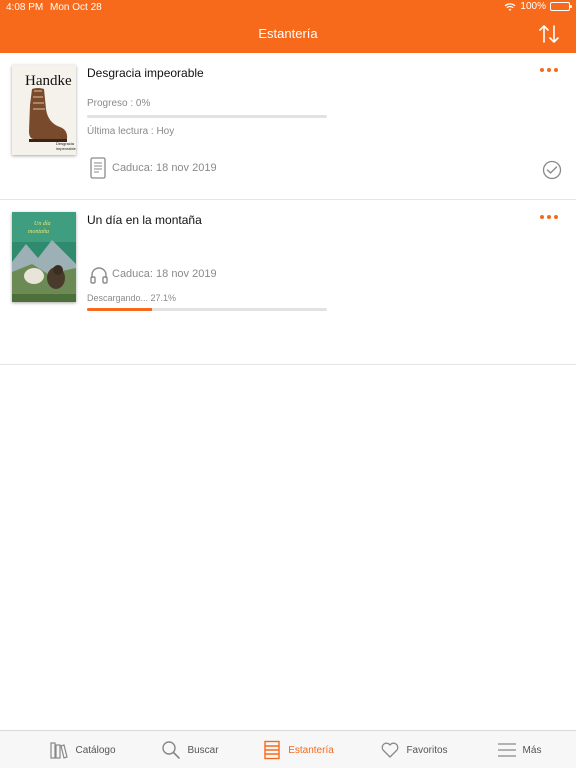 The height and width of the screenshot is (768, 576). What do you see at coordinates (66, 148) in the screenshot?
I see `svg-text: impeorable` at bounding box center [66, 148].